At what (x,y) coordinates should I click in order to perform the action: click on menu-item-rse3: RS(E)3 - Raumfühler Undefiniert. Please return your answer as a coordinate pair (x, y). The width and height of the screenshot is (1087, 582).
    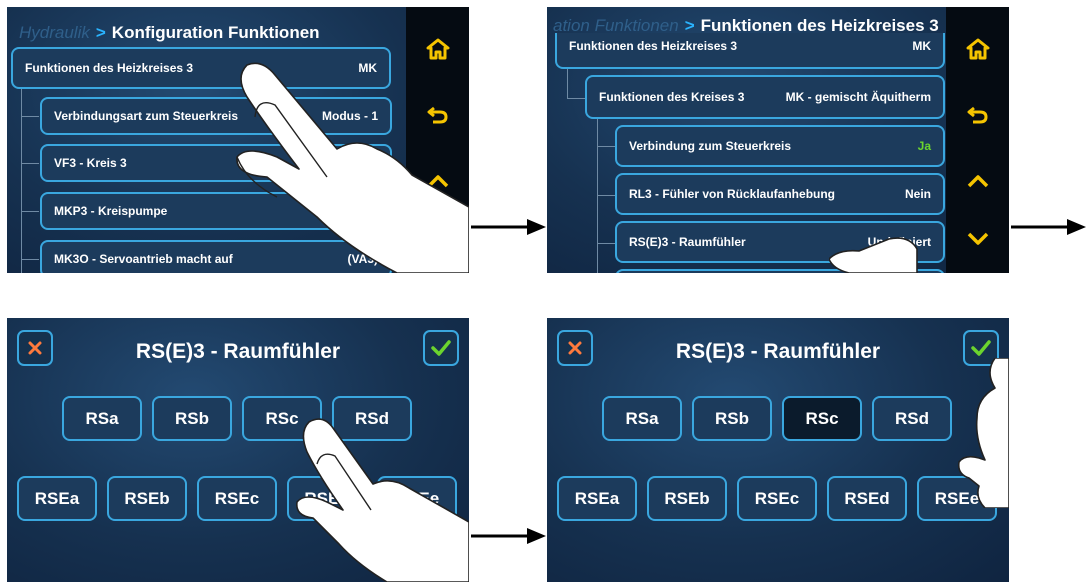
    Looking at the image, I should click on (780, 242).